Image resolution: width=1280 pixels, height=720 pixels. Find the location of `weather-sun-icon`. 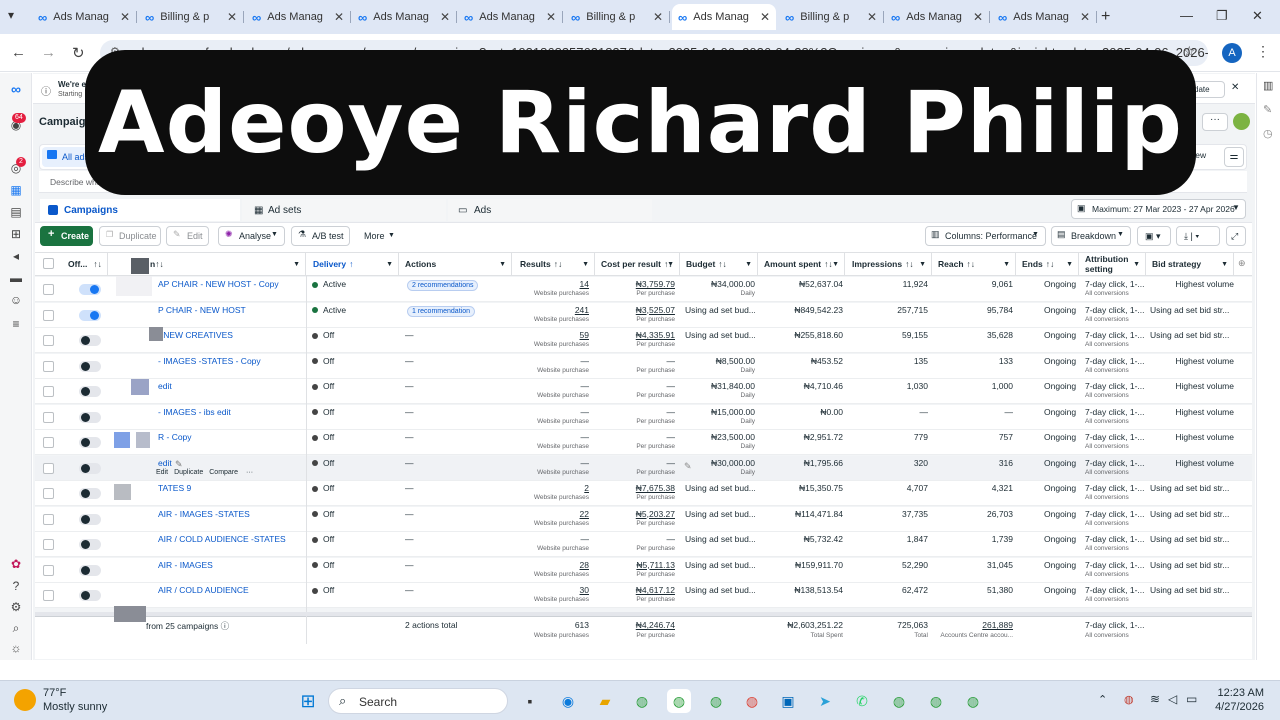

weather-sun-icon is located at coordinates (25, 700).